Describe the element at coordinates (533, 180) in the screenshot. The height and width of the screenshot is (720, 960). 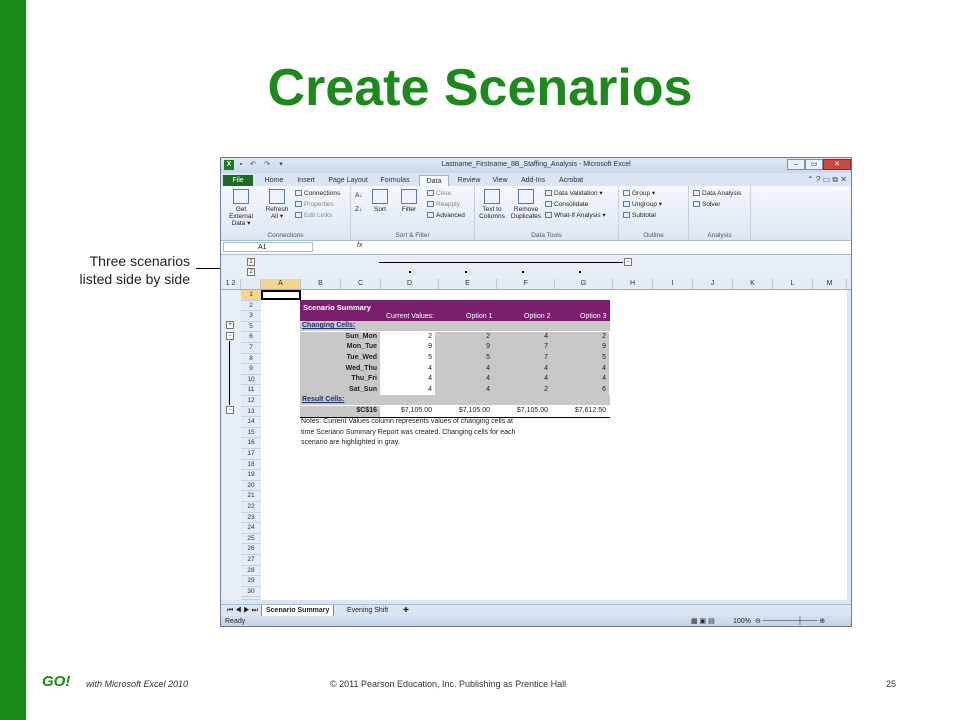
I see `tab-add-ins: Add-Ins` at that location.